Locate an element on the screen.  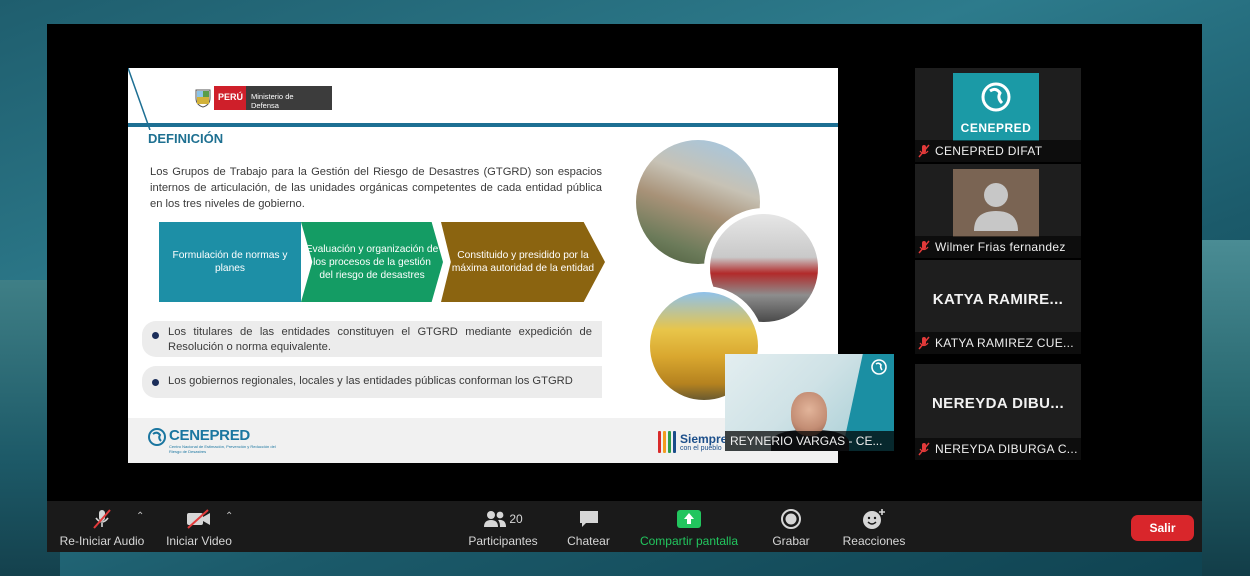
government-logo: PERÚ Ministerio de Defensa is located at coordinates (262, 98).